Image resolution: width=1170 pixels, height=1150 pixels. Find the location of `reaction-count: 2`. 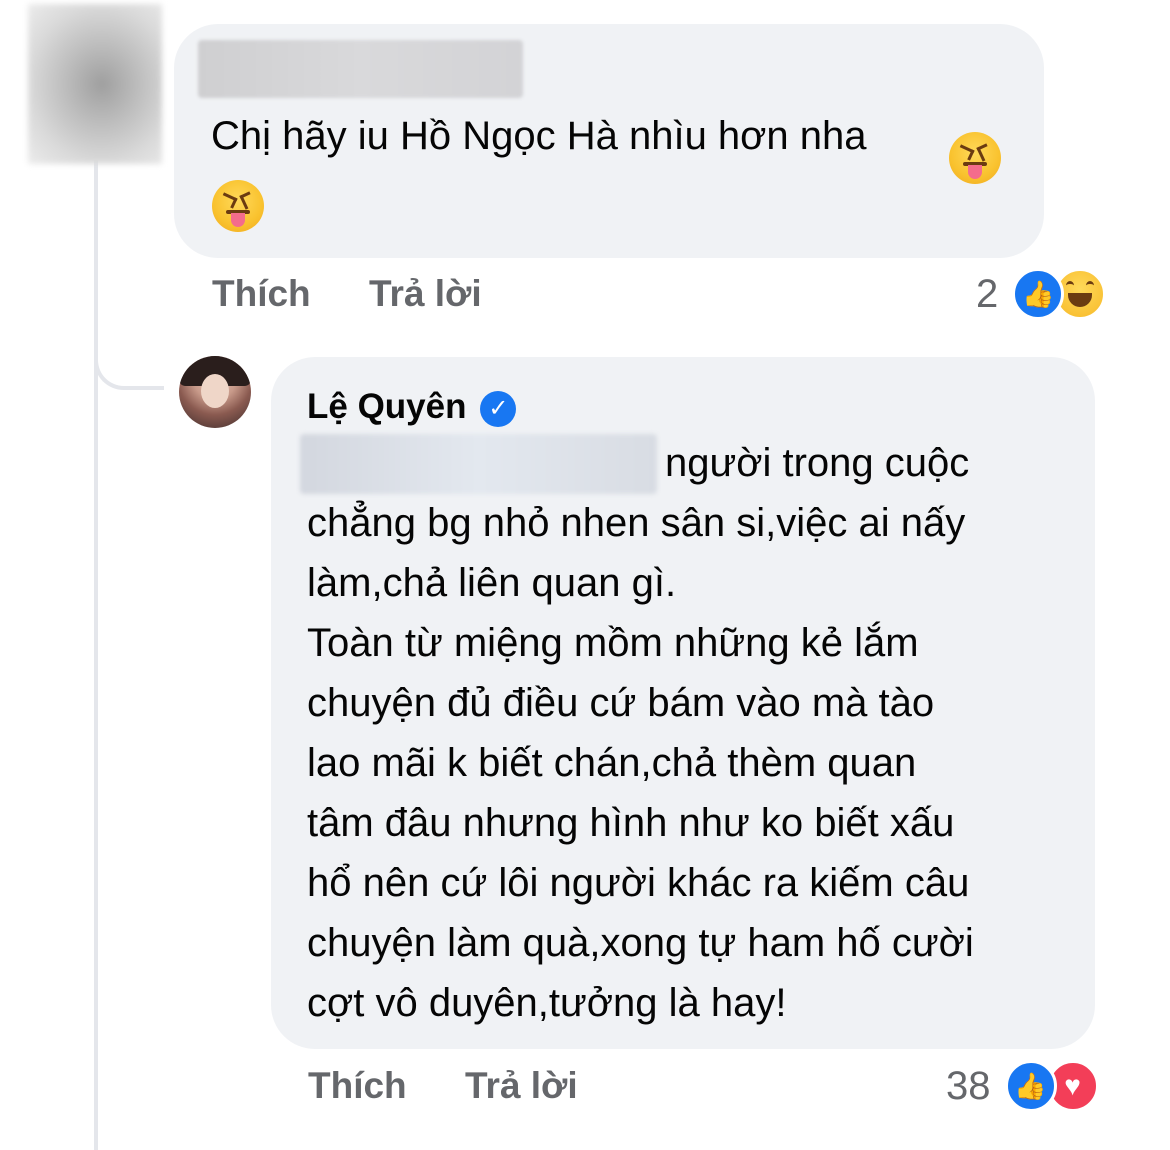

reaction-count: 2 is located at coordinates (987, 293).